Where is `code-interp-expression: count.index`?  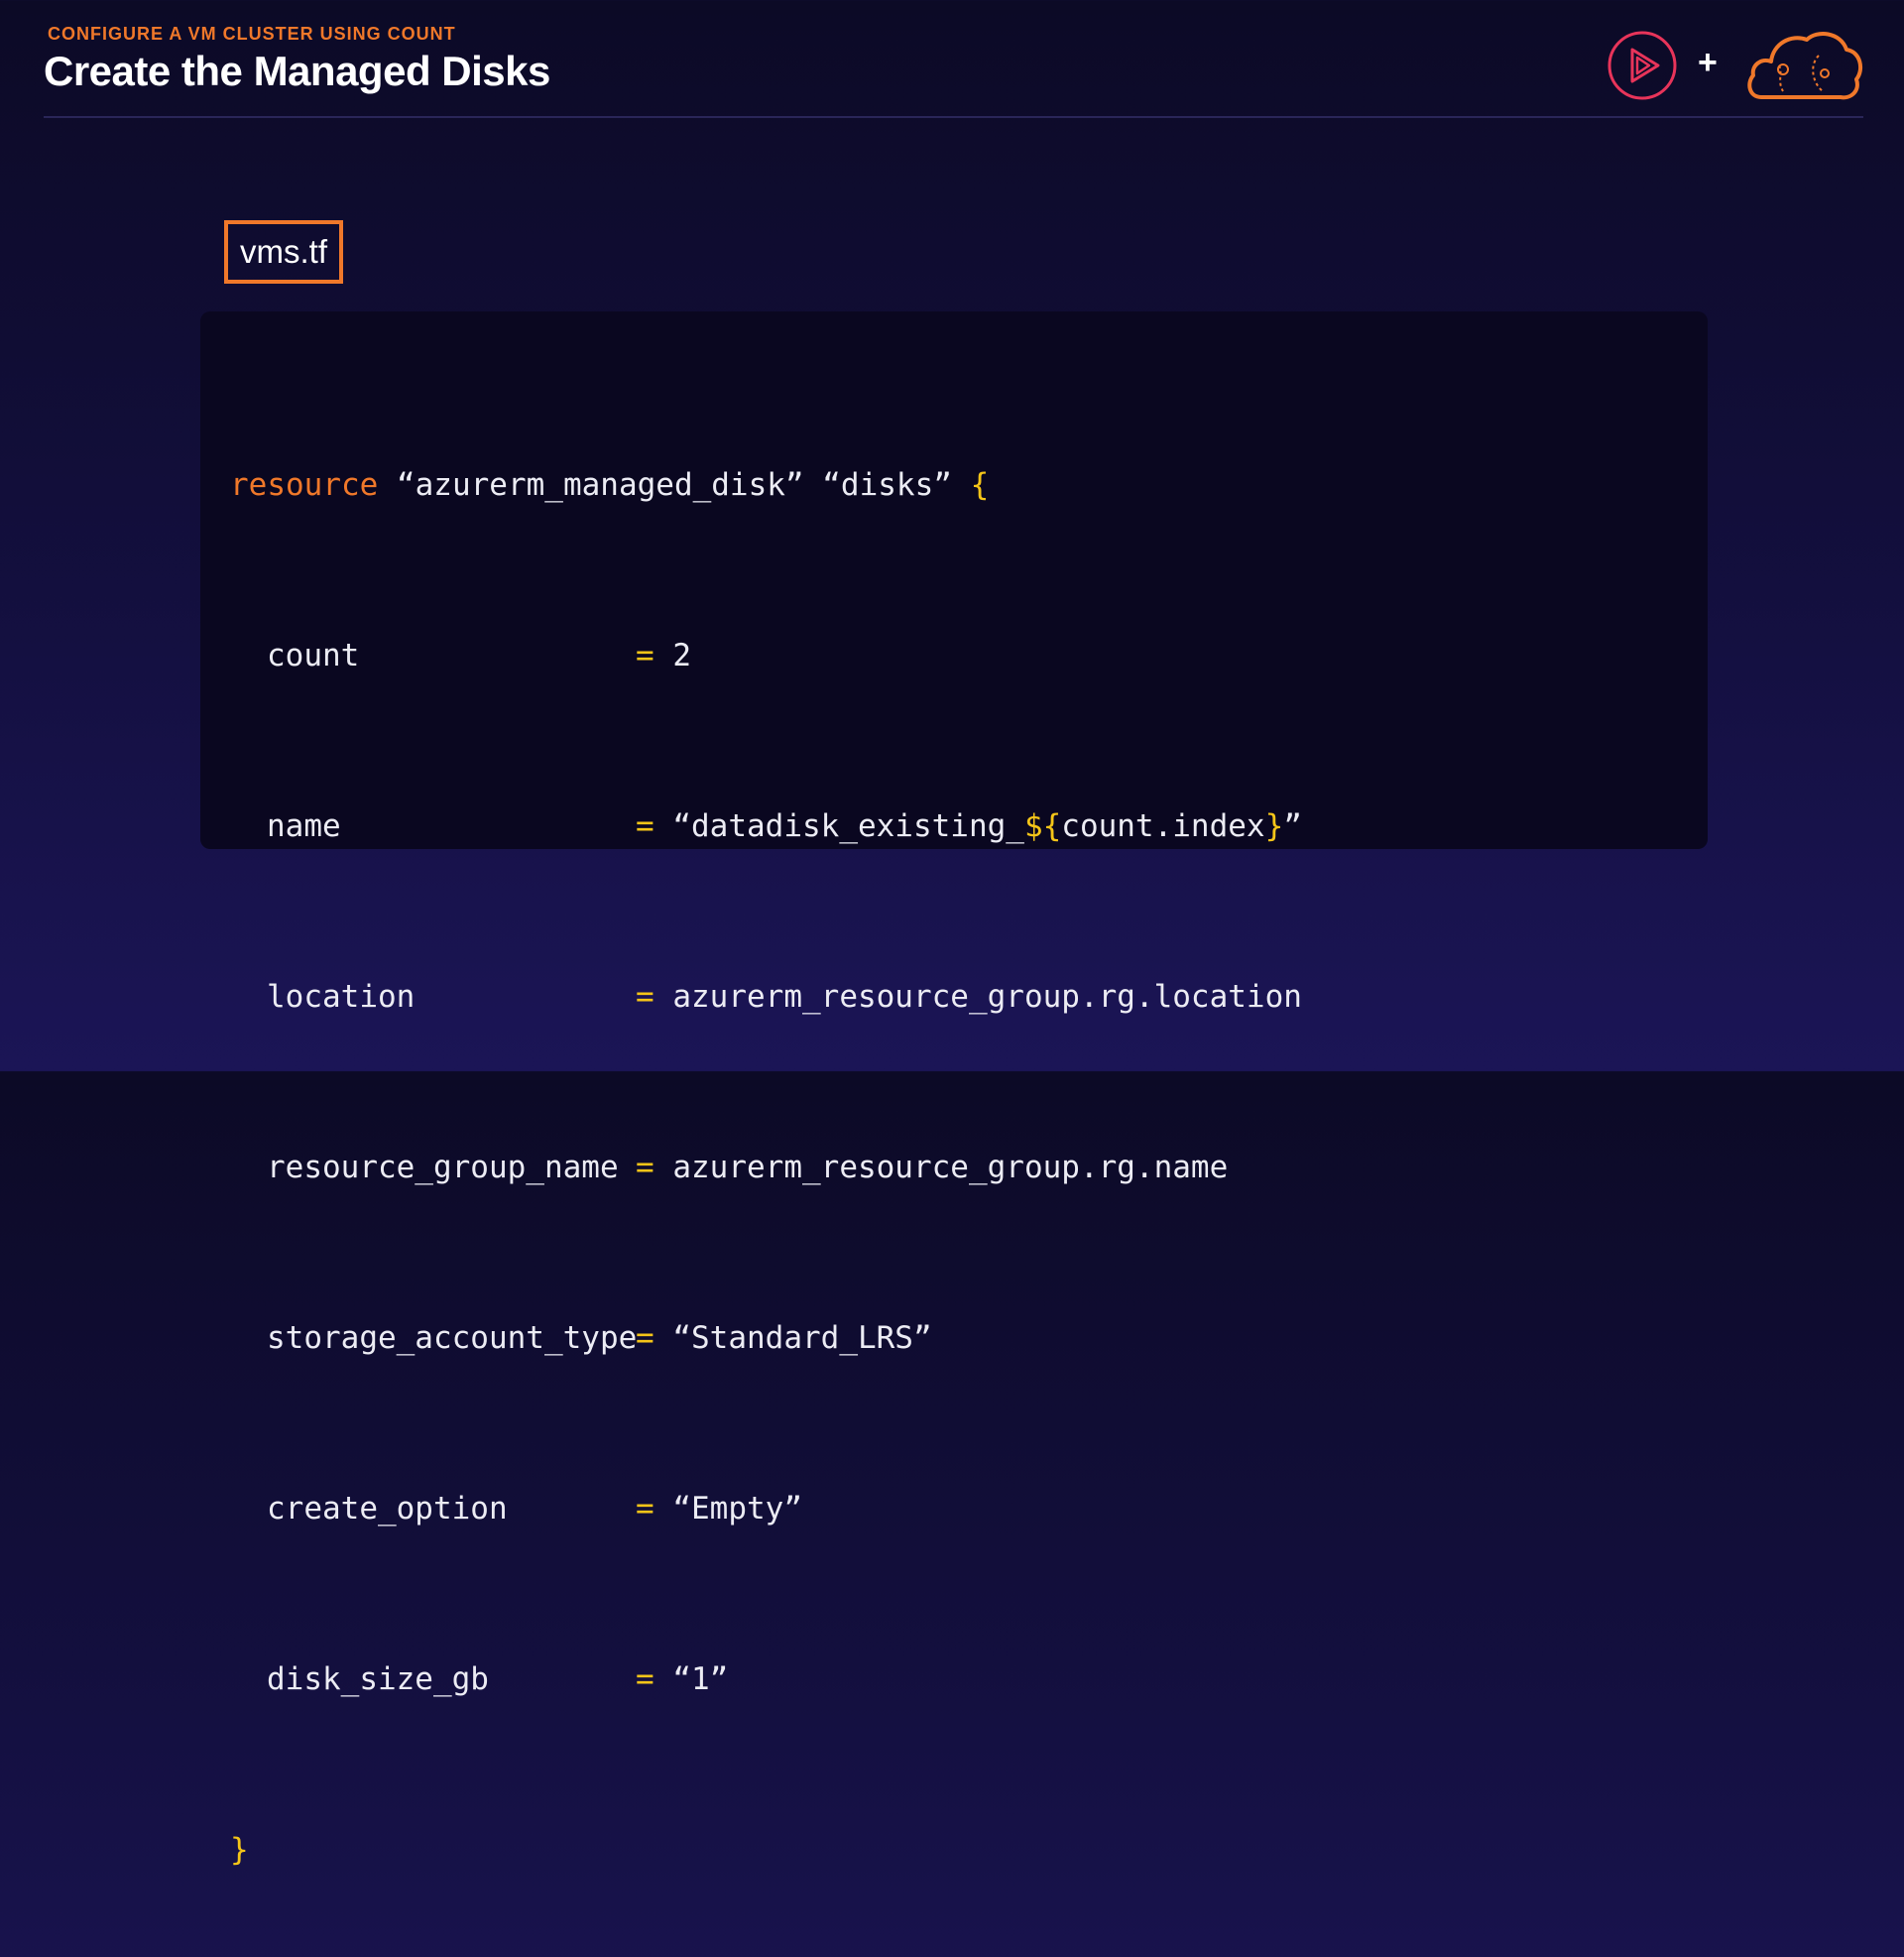
code-interp-expression: count.index is located at coordinates (1163, 826).